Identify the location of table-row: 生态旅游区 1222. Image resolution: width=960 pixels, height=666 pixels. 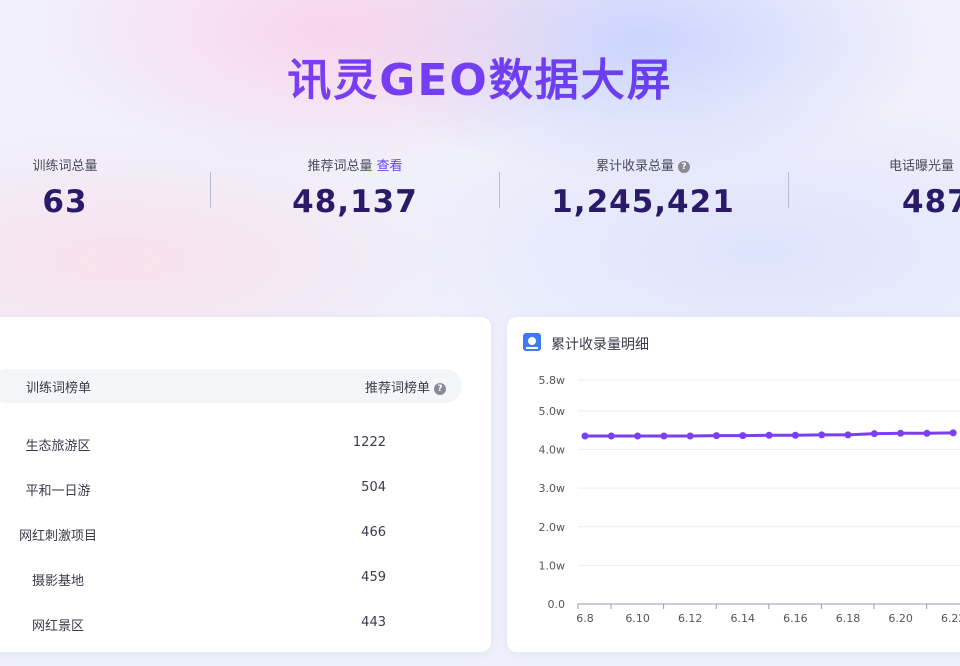
(225, 445).